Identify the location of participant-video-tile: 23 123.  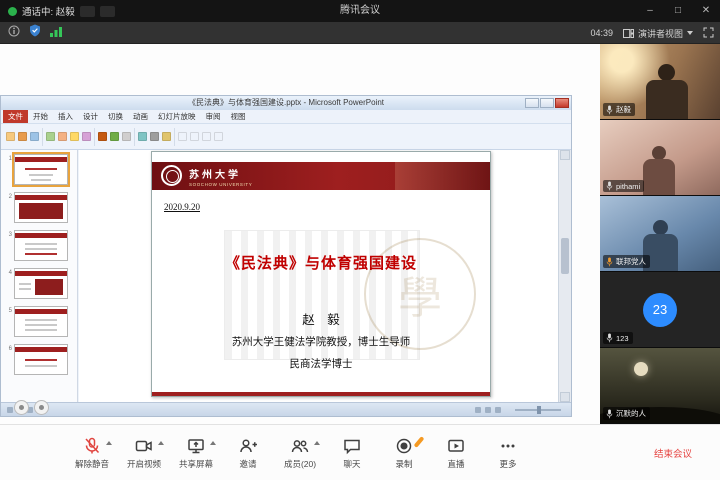
(660, 310).